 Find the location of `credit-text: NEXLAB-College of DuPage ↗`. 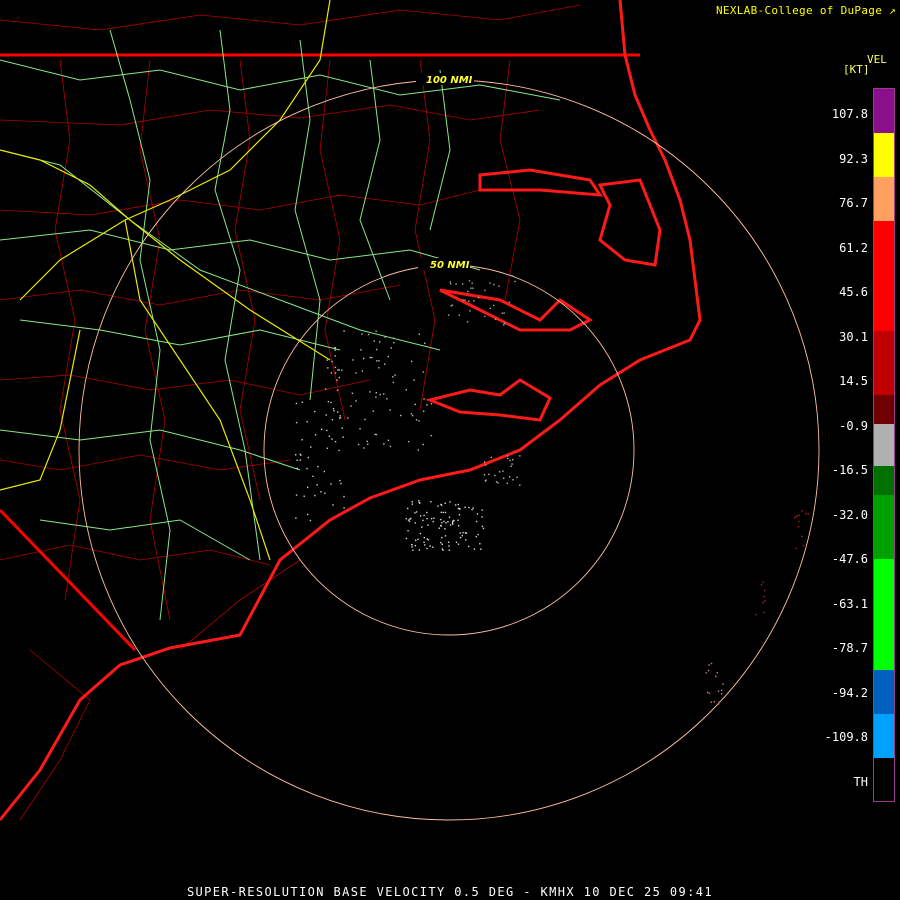

credit-text: NEXLAB-College of DuPage ↗ is located at coordinates (806, 10).